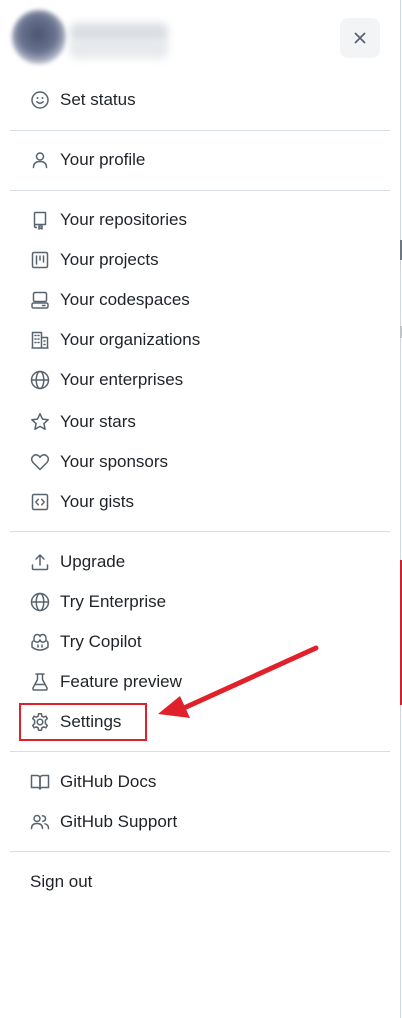 The height and width of the screenshot is (1018, 402). I want to click on menu-item-label: Your sponsors, so click(114, 461).